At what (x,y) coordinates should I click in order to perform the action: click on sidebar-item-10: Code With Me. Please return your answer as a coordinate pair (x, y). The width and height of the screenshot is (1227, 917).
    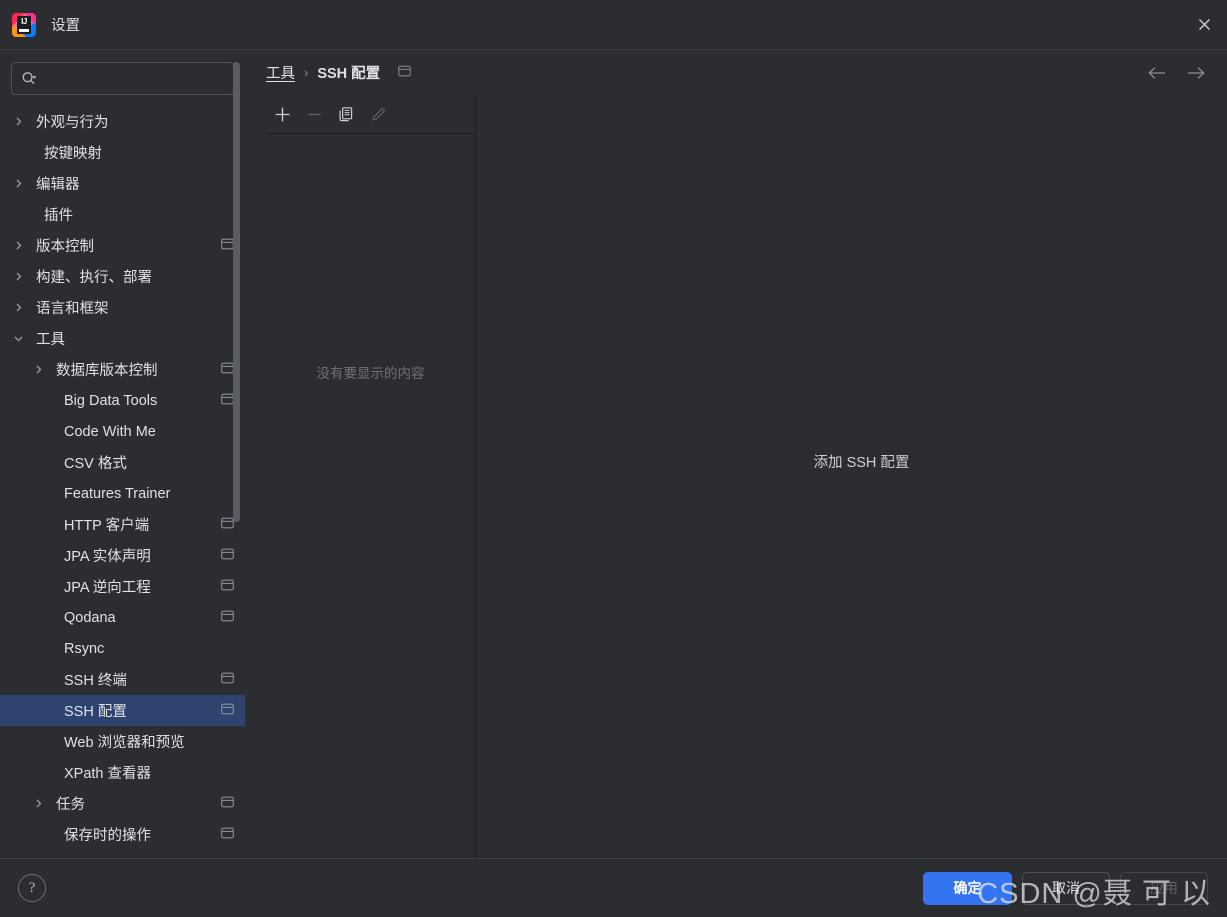
    Looking at the image, I should click on (122, 431).